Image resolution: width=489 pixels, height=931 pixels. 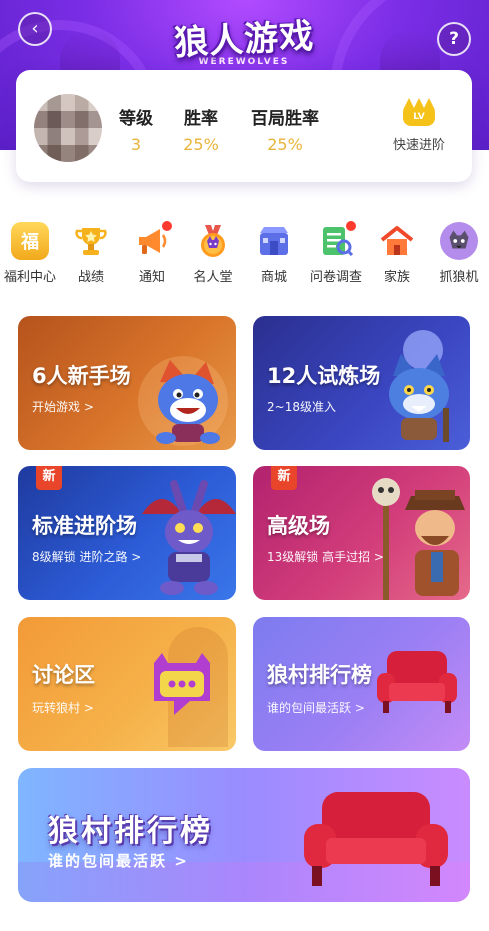 What do you see at coordinates (325, 557) in the screenshot?
I see `room-subtitle: 13级解锁 高手过招 >` at bounding box center [325, 557].